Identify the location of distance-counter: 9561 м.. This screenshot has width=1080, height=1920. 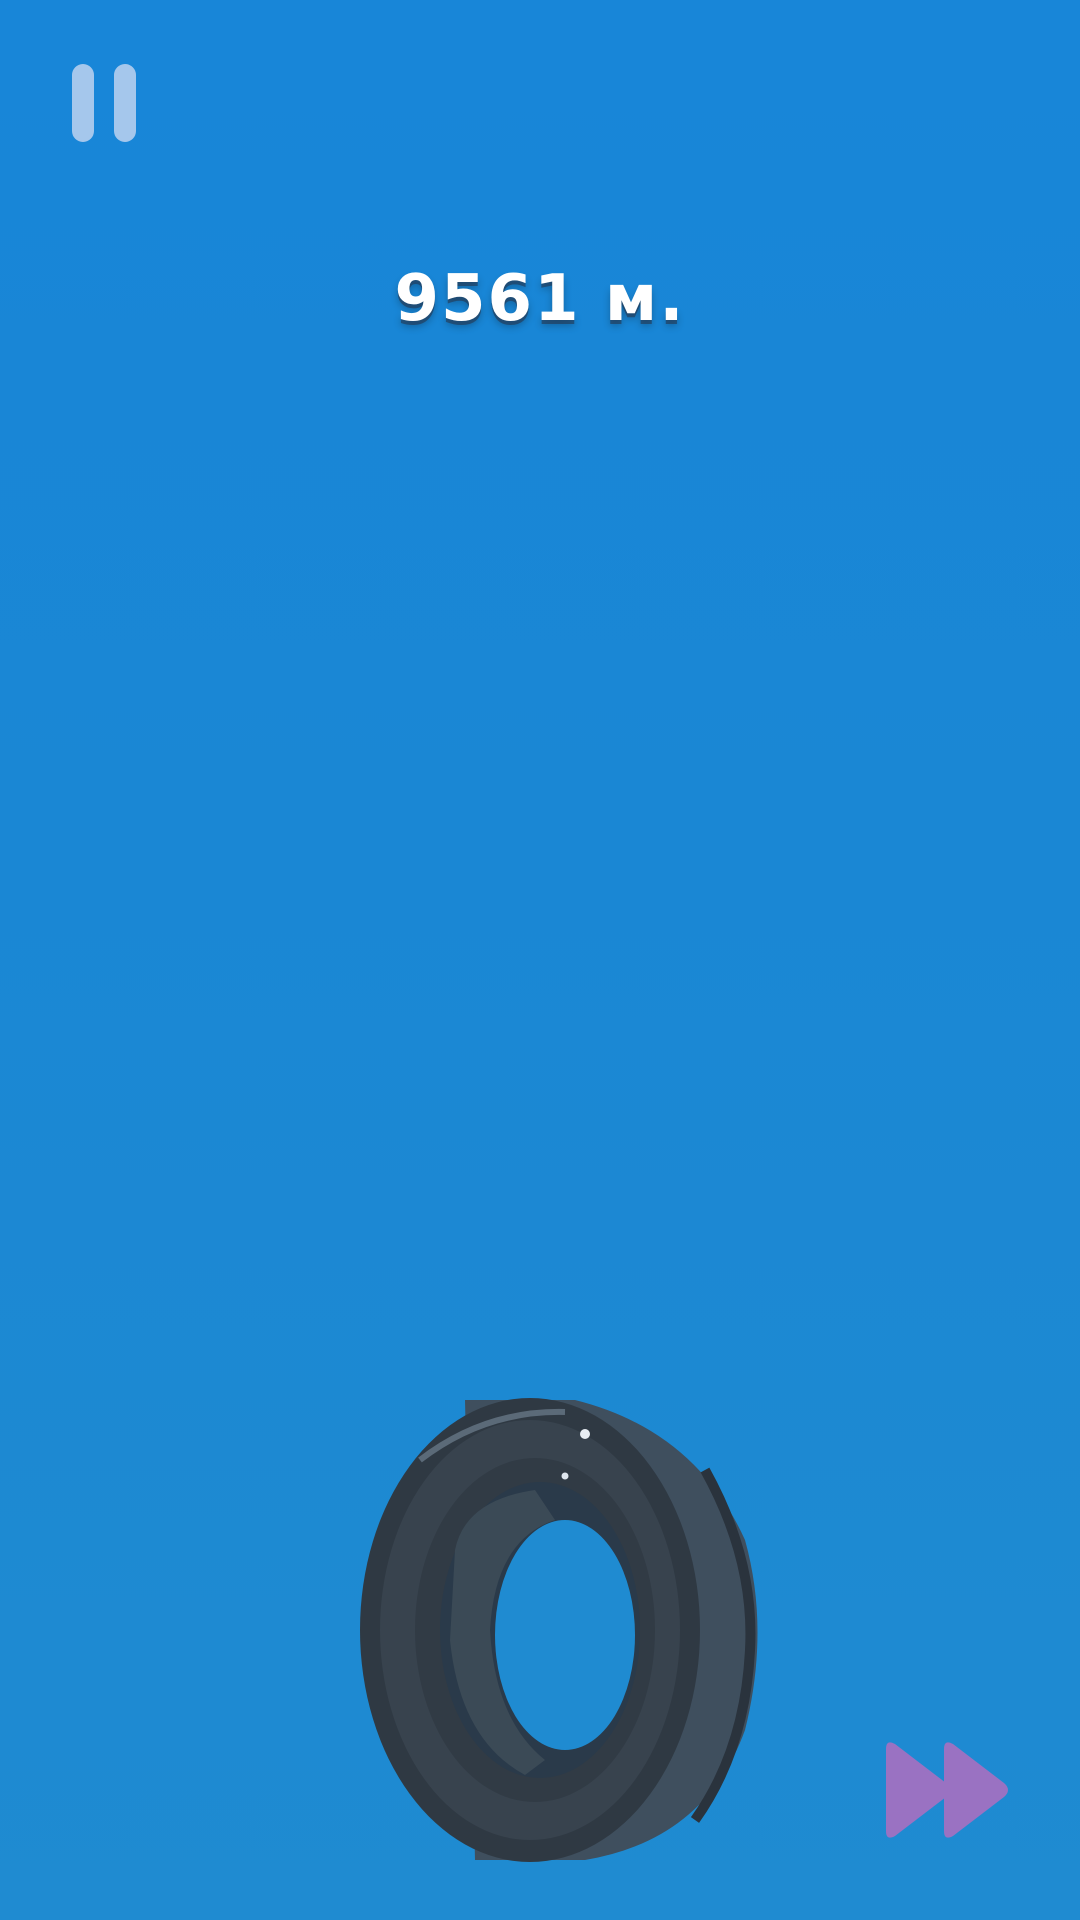
(540, 299).